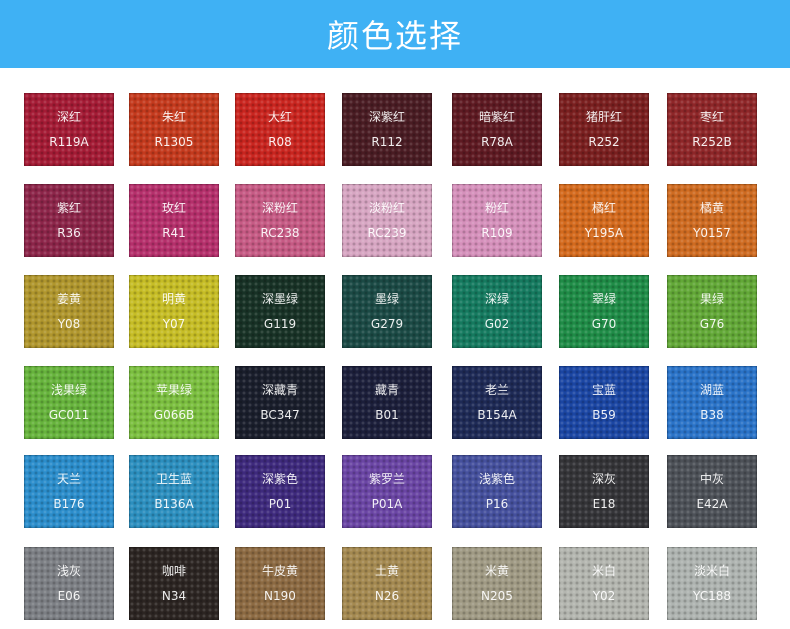 The image size is (790, 629). Describe the element at coordinates (173, 571) in the screenshot. I see `swatch-name: 咖啡` at that location.